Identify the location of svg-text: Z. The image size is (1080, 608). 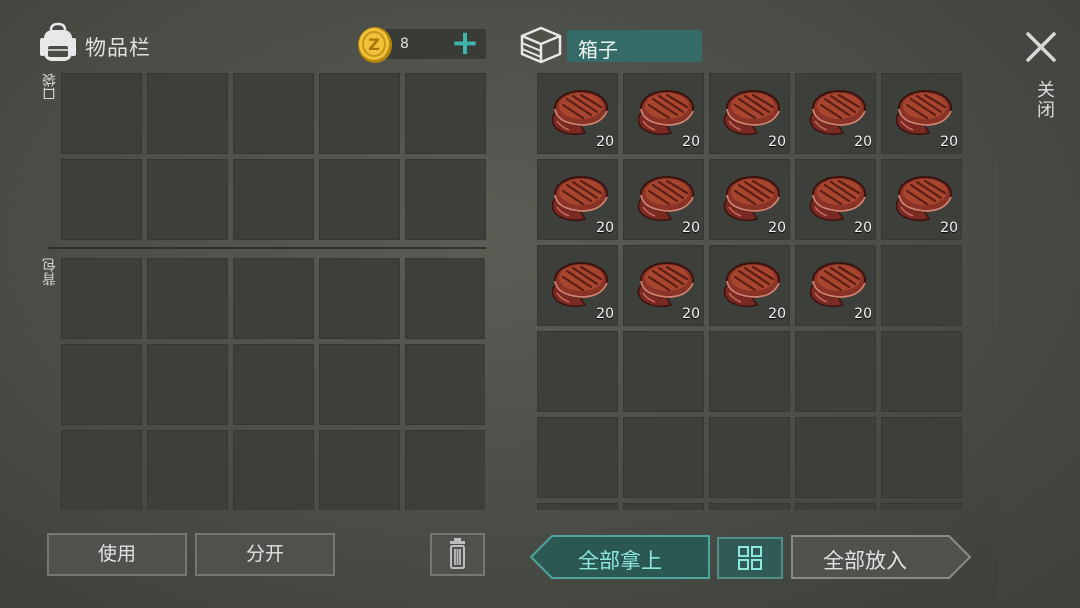
(374, 44).